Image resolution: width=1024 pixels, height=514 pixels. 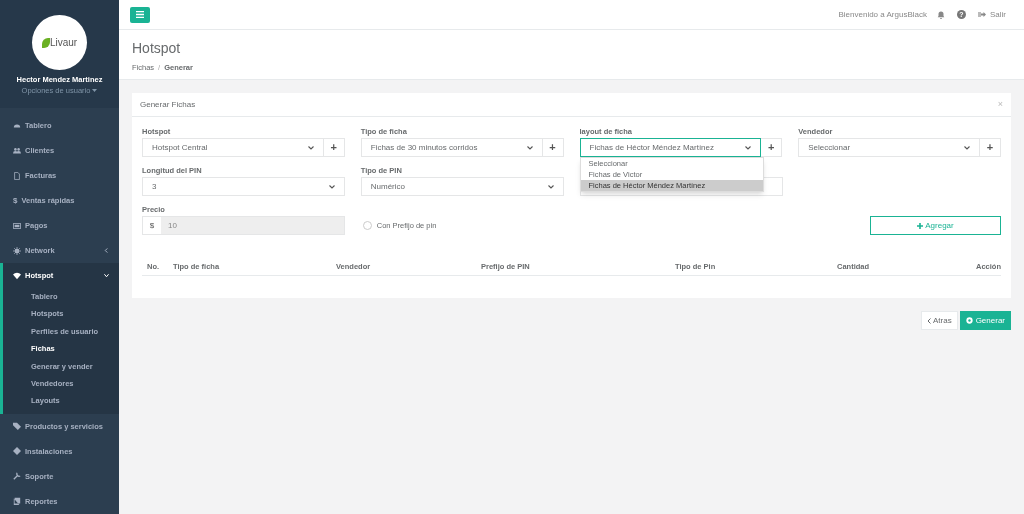 I want to click on dollar-icon: $, so click(x=15, y=200).